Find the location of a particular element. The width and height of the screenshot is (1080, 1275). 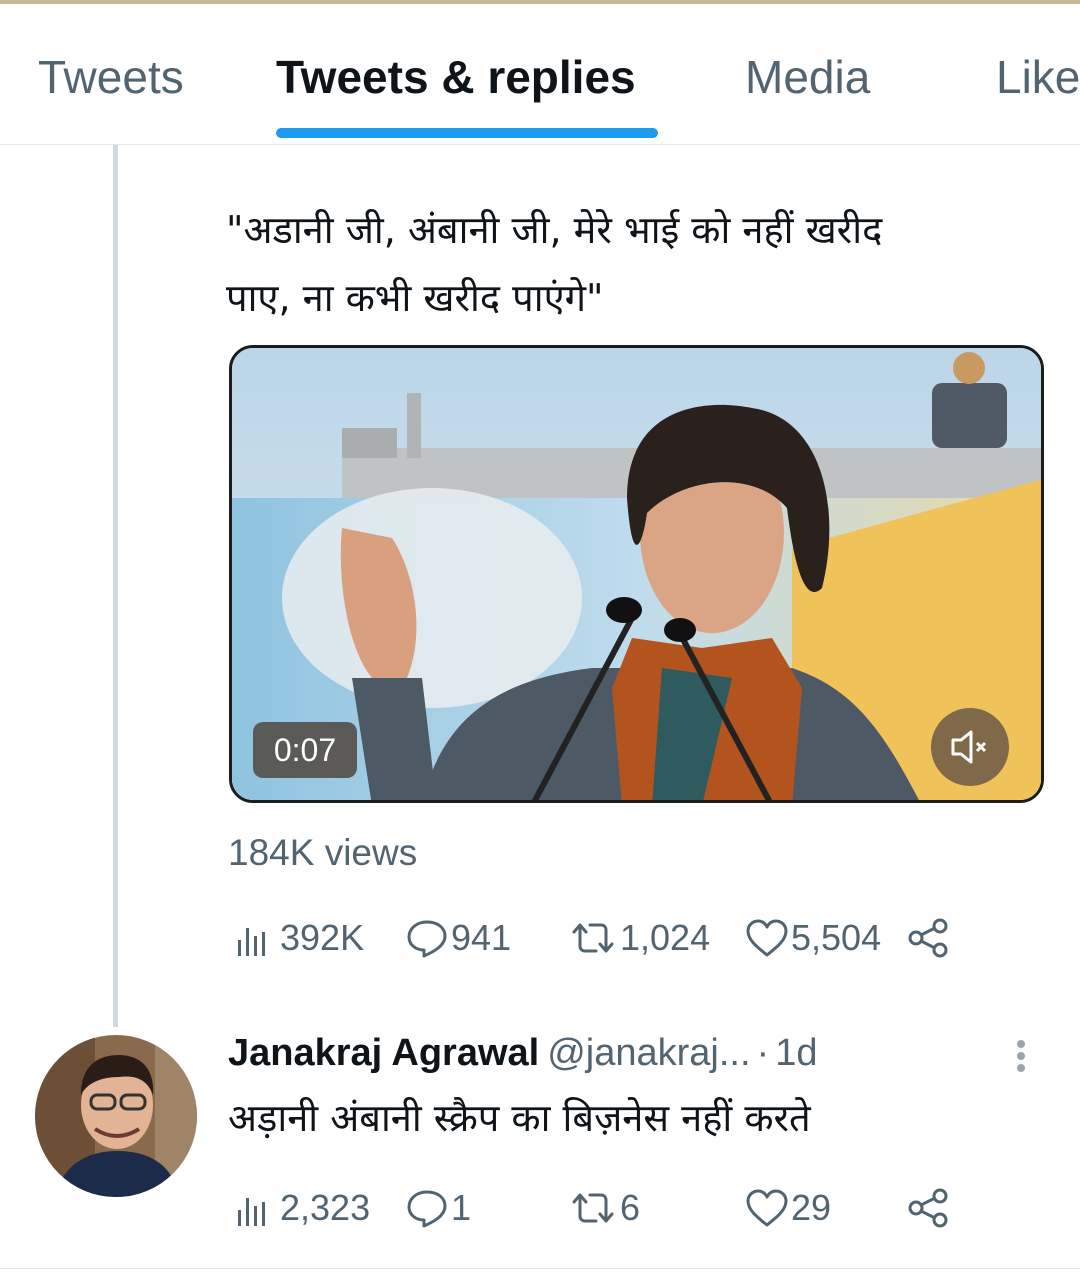

mute-button is located at coordinates (970, 747).